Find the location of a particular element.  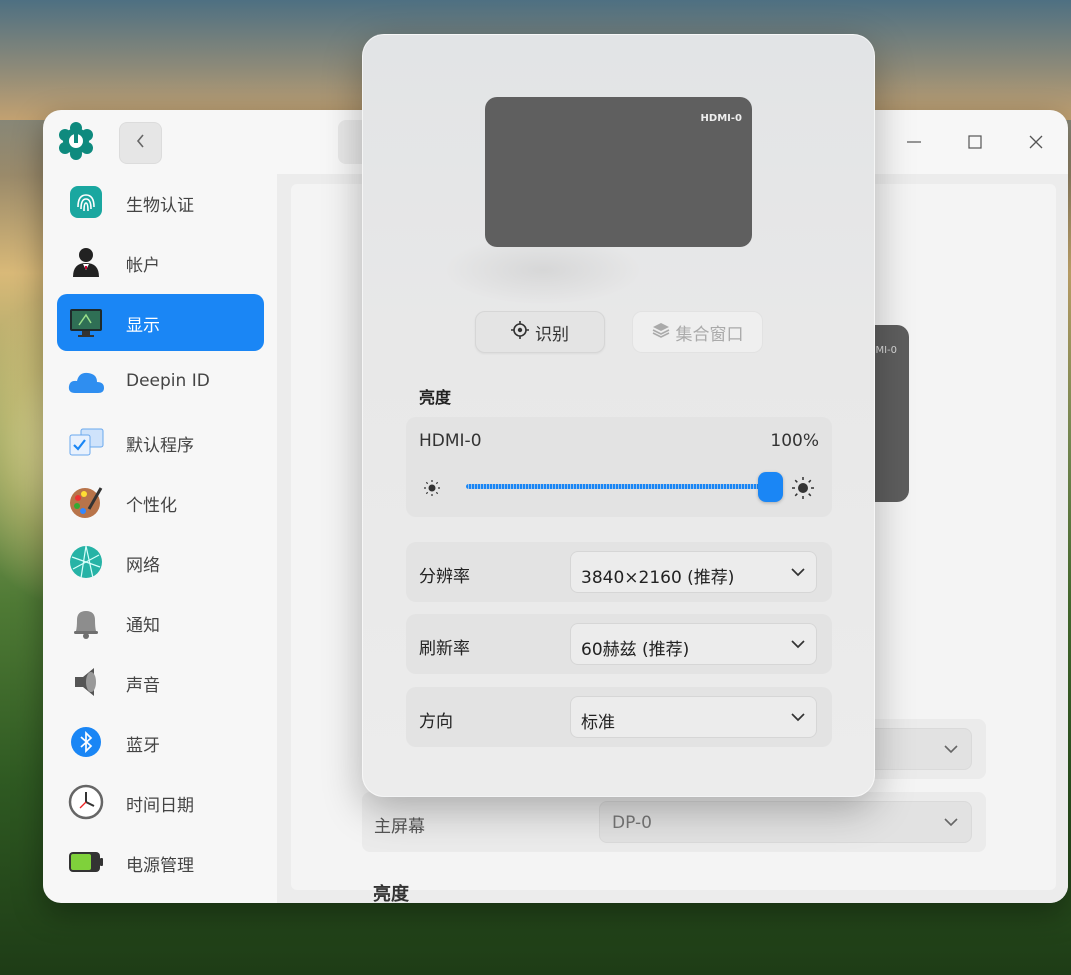

palette-icon is located at coordinates (86, 502).